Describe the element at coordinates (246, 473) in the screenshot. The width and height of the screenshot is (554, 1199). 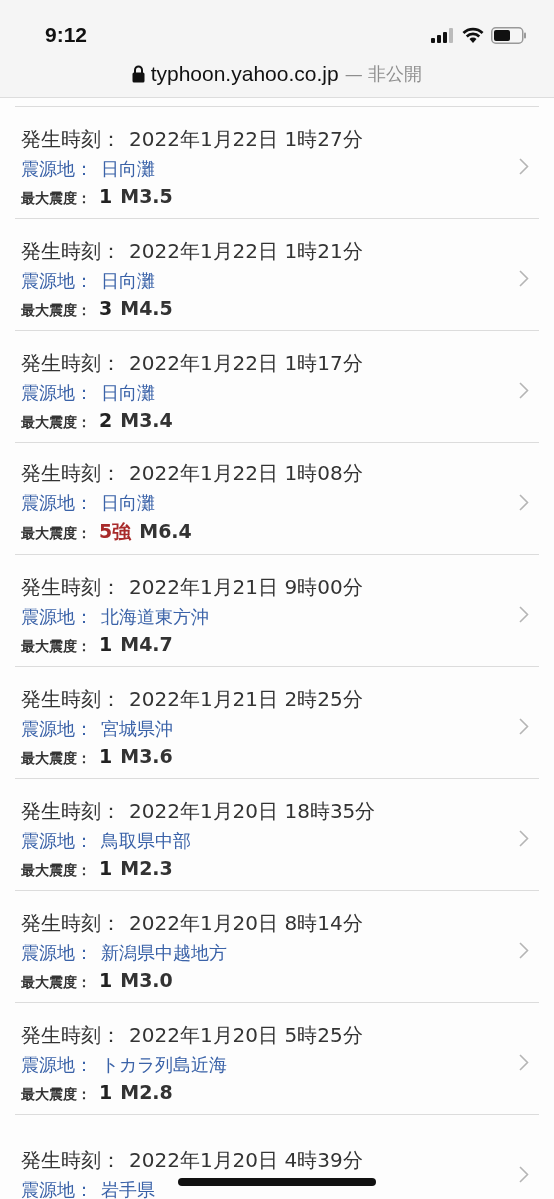
I see `occurrence-time: 2022年1月22日 1時08分` at that location.